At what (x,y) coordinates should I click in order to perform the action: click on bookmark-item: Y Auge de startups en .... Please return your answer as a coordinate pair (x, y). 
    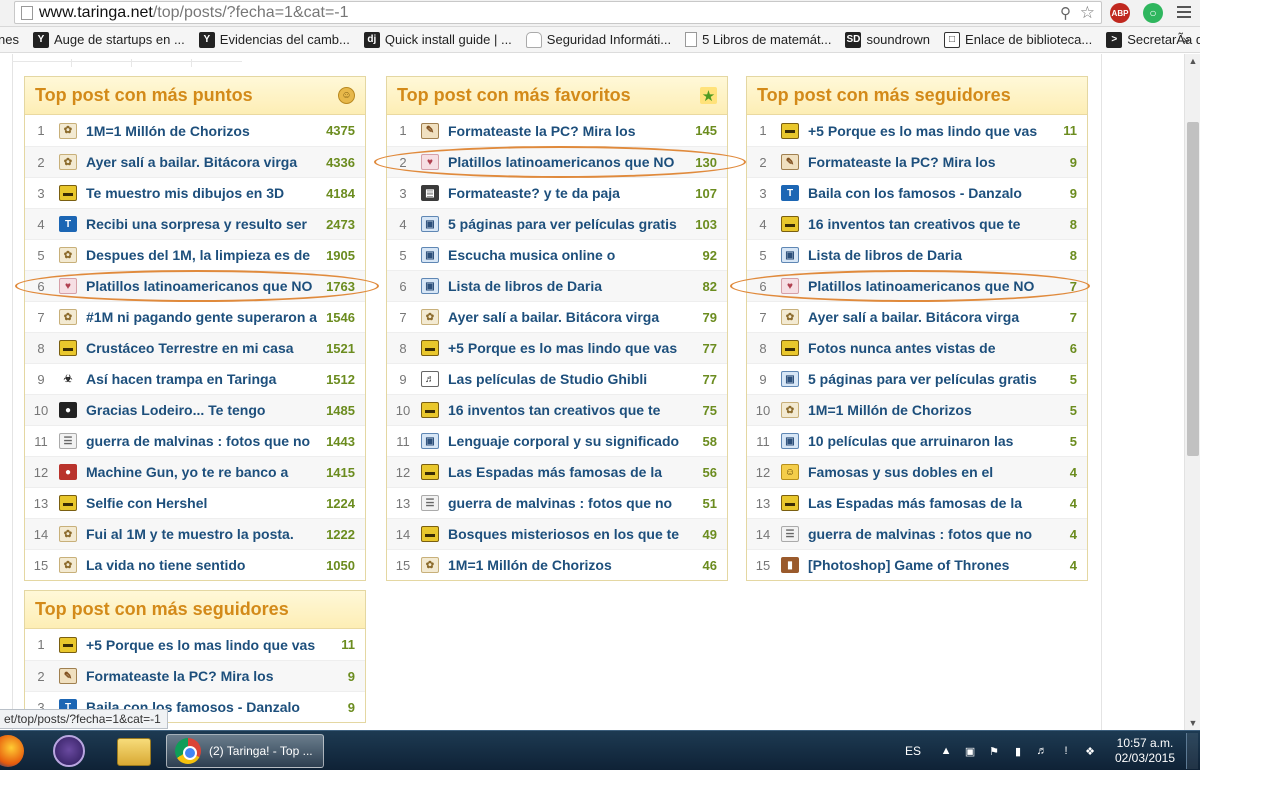
    Looking at the image, I should click on (108, 39).